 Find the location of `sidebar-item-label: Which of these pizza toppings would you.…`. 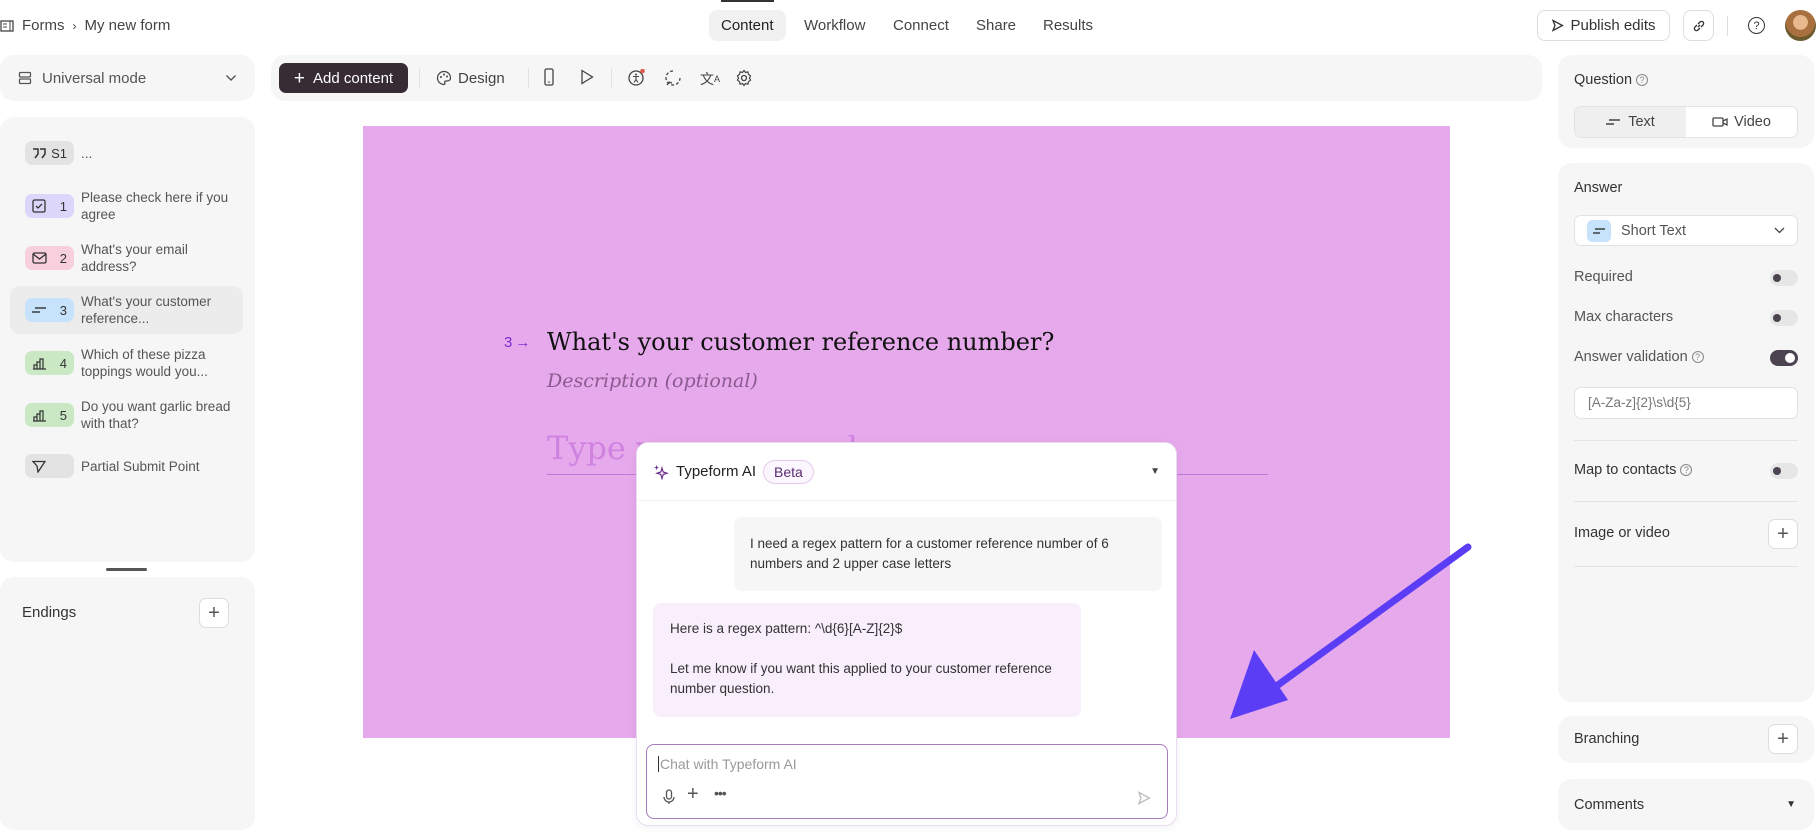

sidebar-item-label: Which of these pizza toppings would you.… is located at coordinates (144, 363).